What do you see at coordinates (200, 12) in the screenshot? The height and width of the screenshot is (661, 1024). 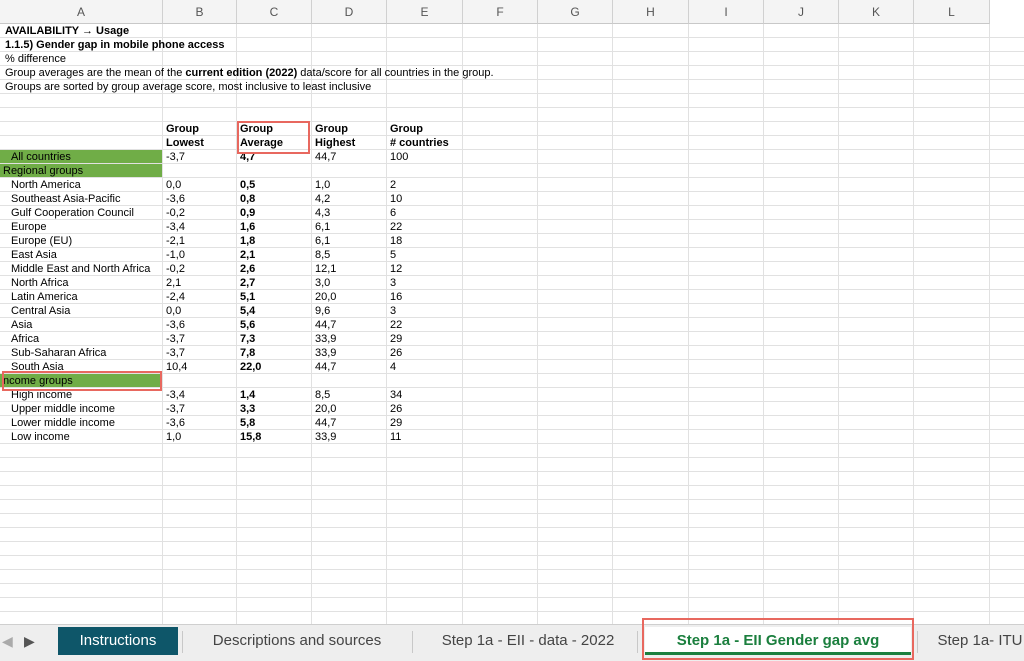 I see `column-header-b: B` at bounding box center [200, 12].